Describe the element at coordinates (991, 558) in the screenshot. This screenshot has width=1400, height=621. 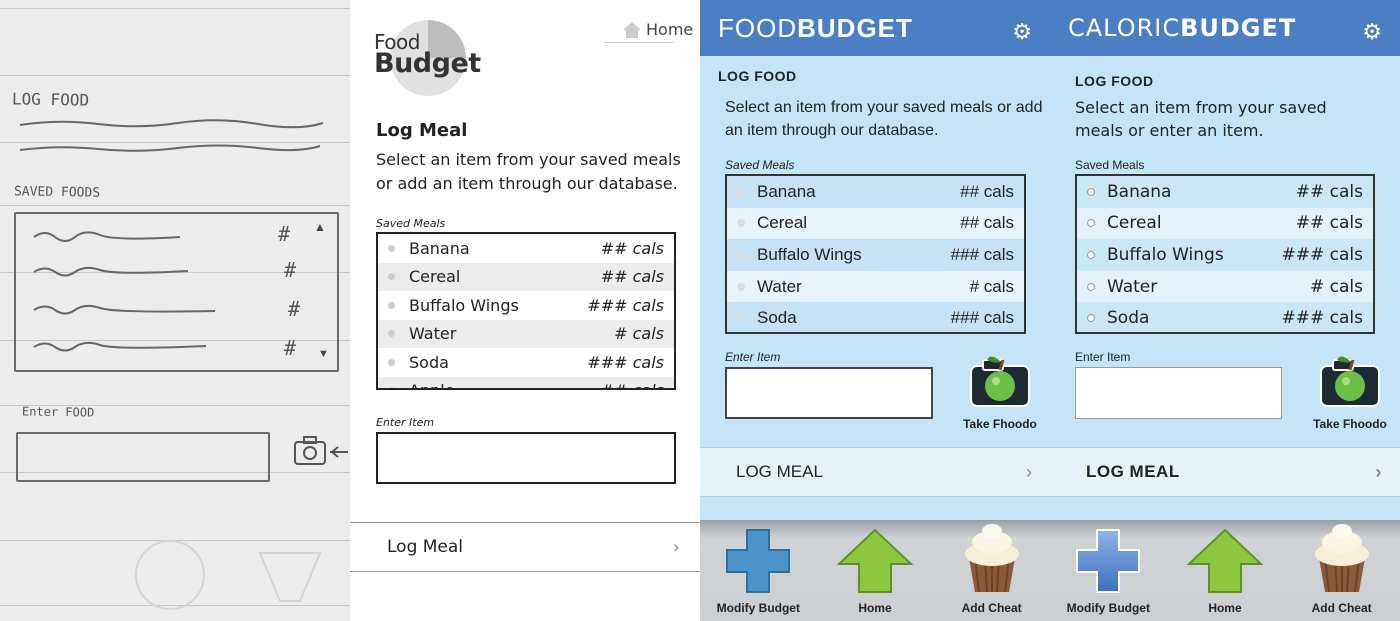
I see `cupcake-icon` at that location.